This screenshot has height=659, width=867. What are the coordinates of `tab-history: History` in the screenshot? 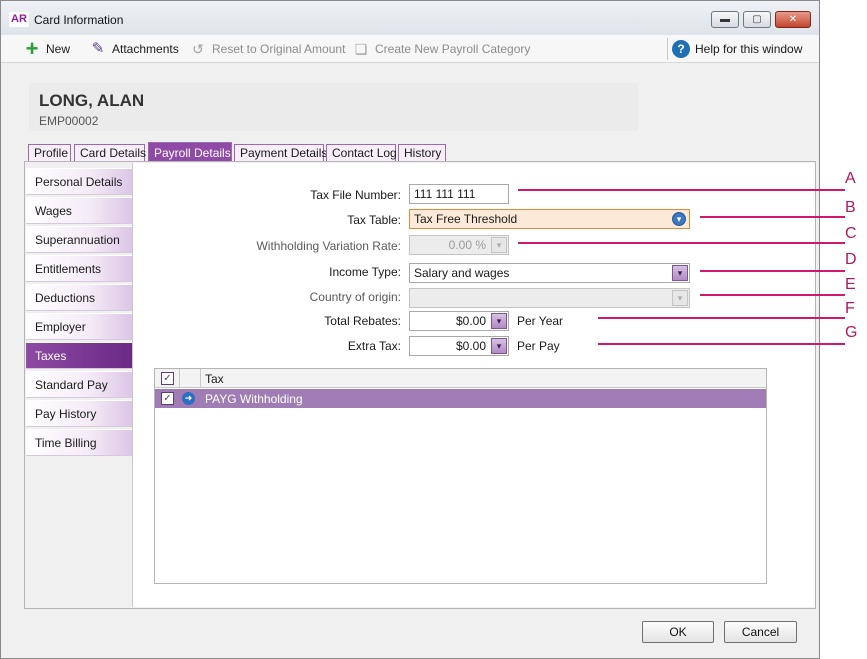 It's located at (422, 153).